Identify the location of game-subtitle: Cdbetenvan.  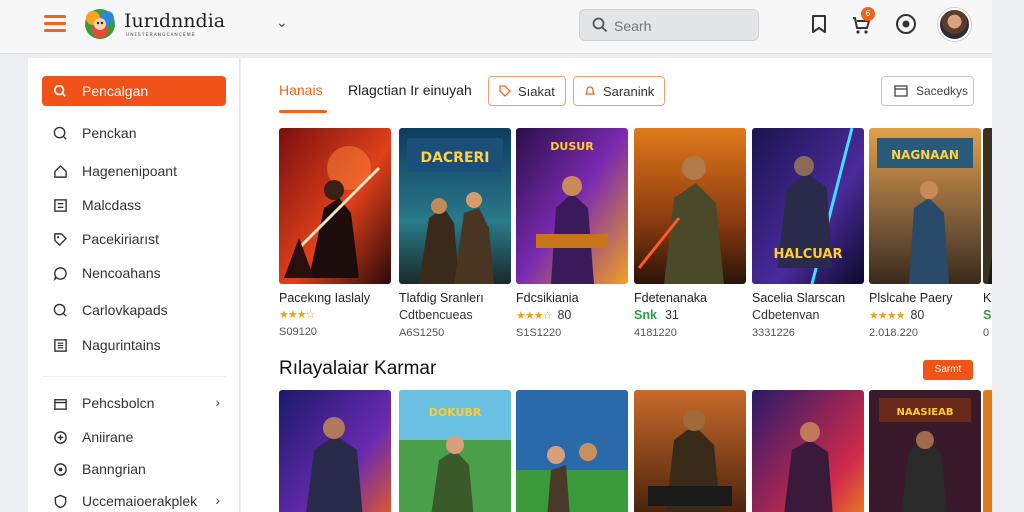
(786, 315).